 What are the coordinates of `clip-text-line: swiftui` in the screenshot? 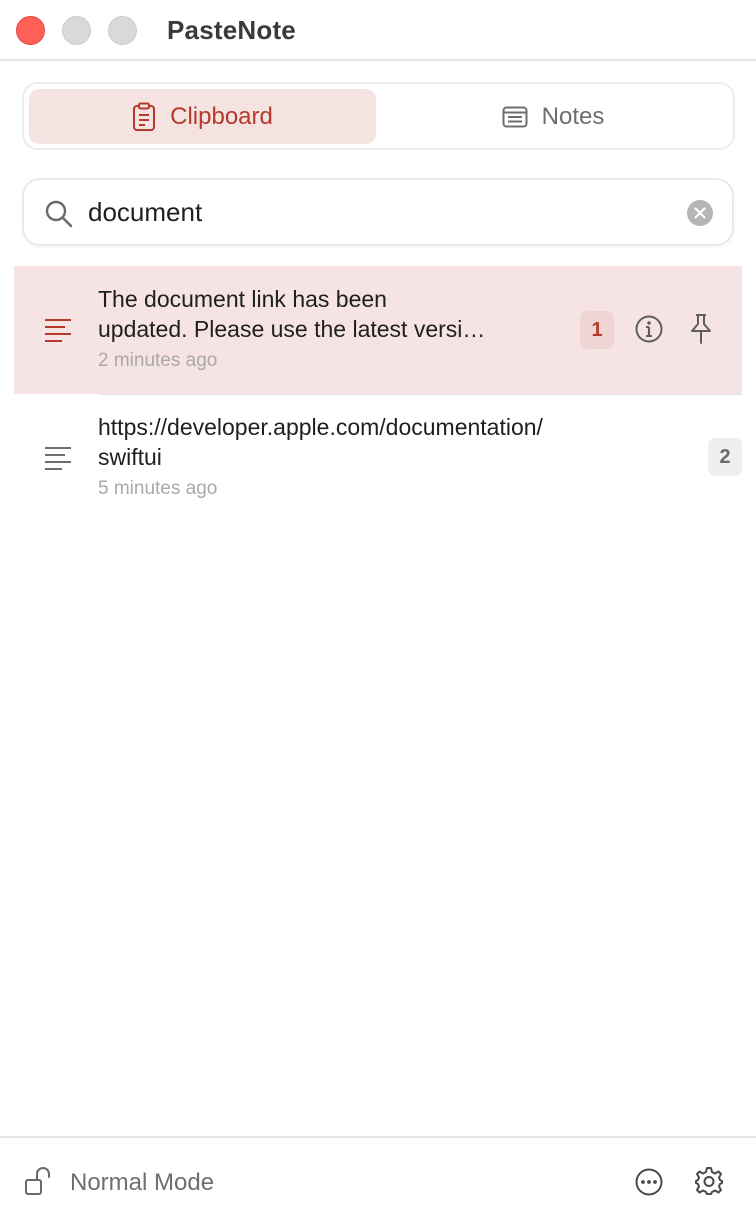 It's located at (130, 457).